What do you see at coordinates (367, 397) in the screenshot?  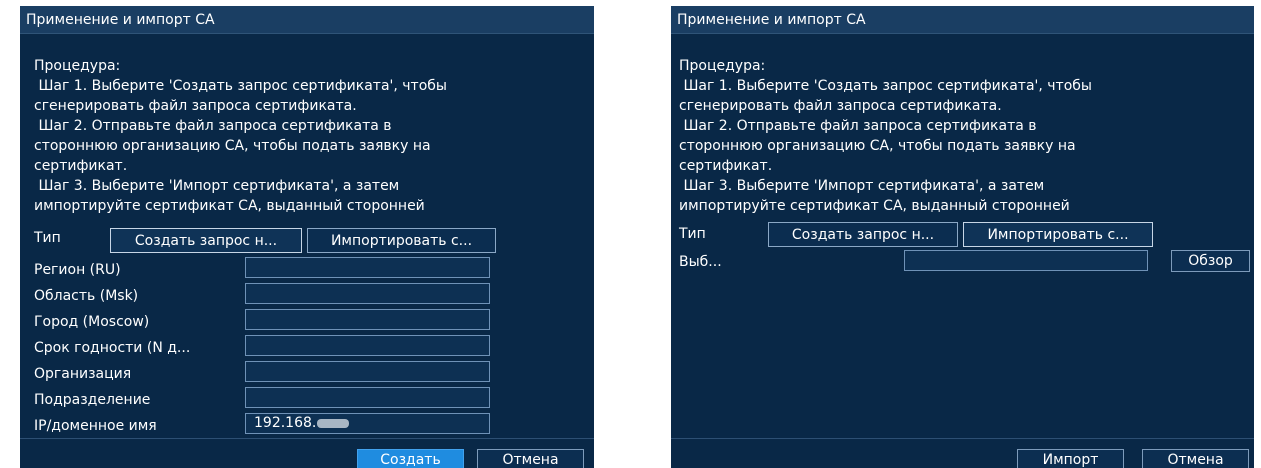 I see `department-input` at bounding box center [367, 397].